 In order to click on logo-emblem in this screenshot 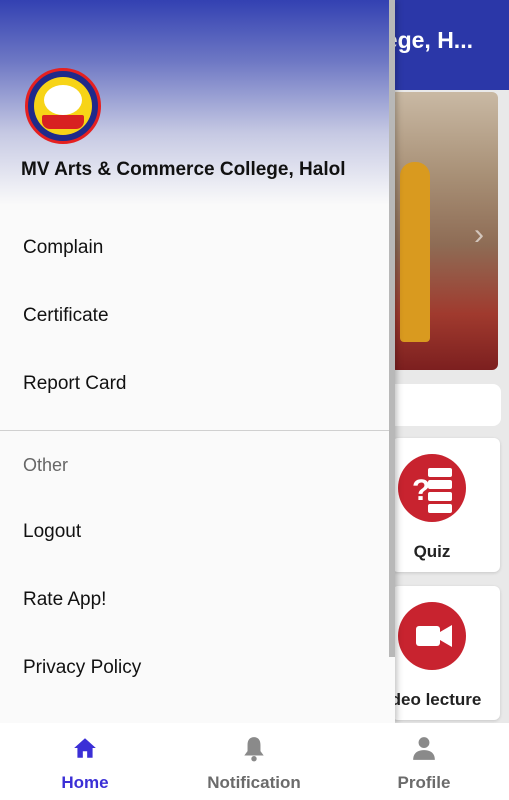, I will do `click(63, 100)`.